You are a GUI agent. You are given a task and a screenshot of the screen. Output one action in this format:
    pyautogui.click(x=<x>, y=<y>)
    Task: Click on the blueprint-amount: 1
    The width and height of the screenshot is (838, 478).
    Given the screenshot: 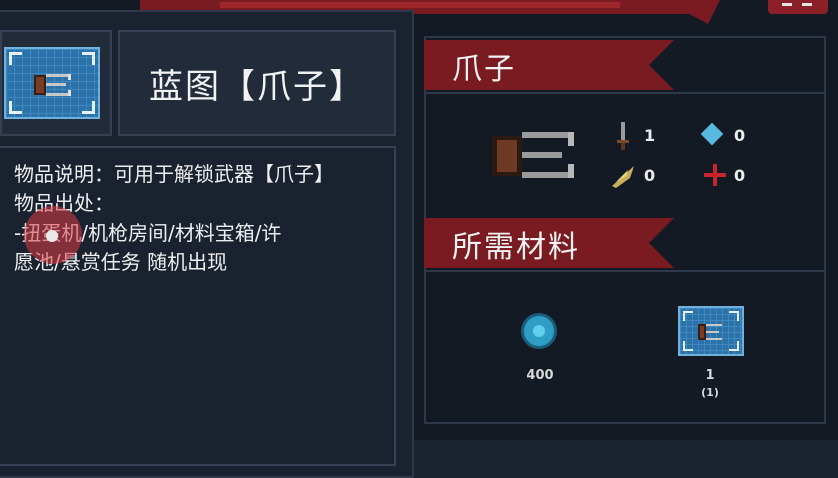 What is the action you would take?
    pyautogui.click(x=710, y=375)
    